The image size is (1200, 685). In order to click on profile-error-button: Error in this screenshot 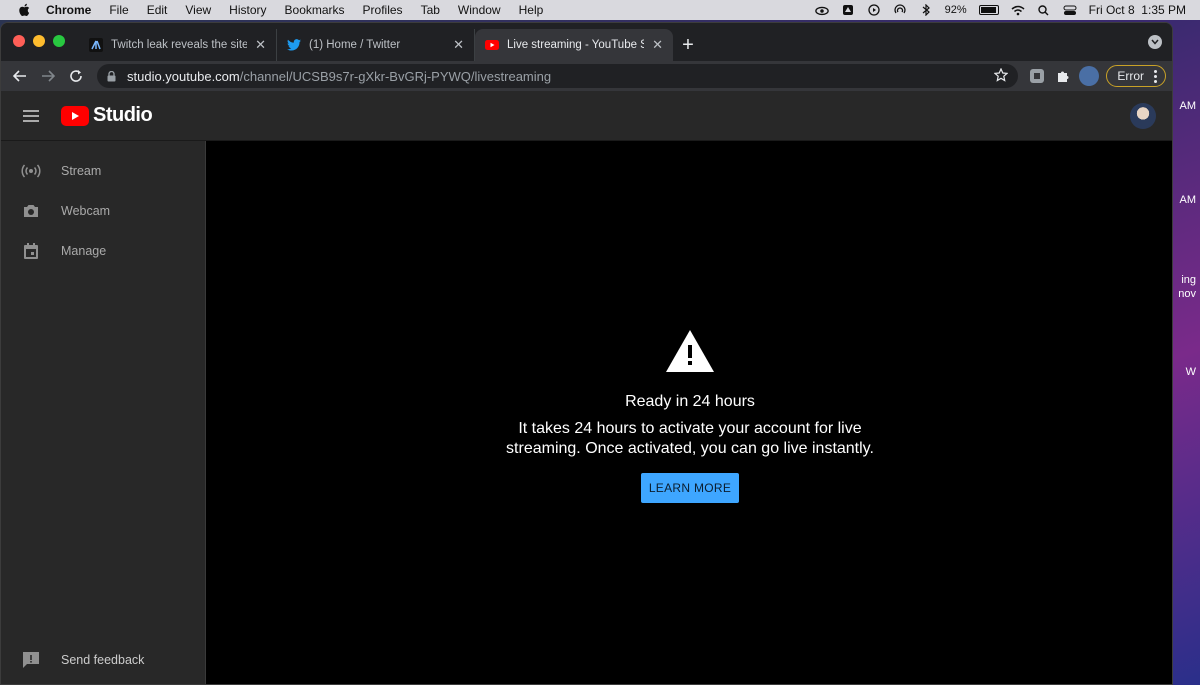, I will do `click(1136, 76)`.